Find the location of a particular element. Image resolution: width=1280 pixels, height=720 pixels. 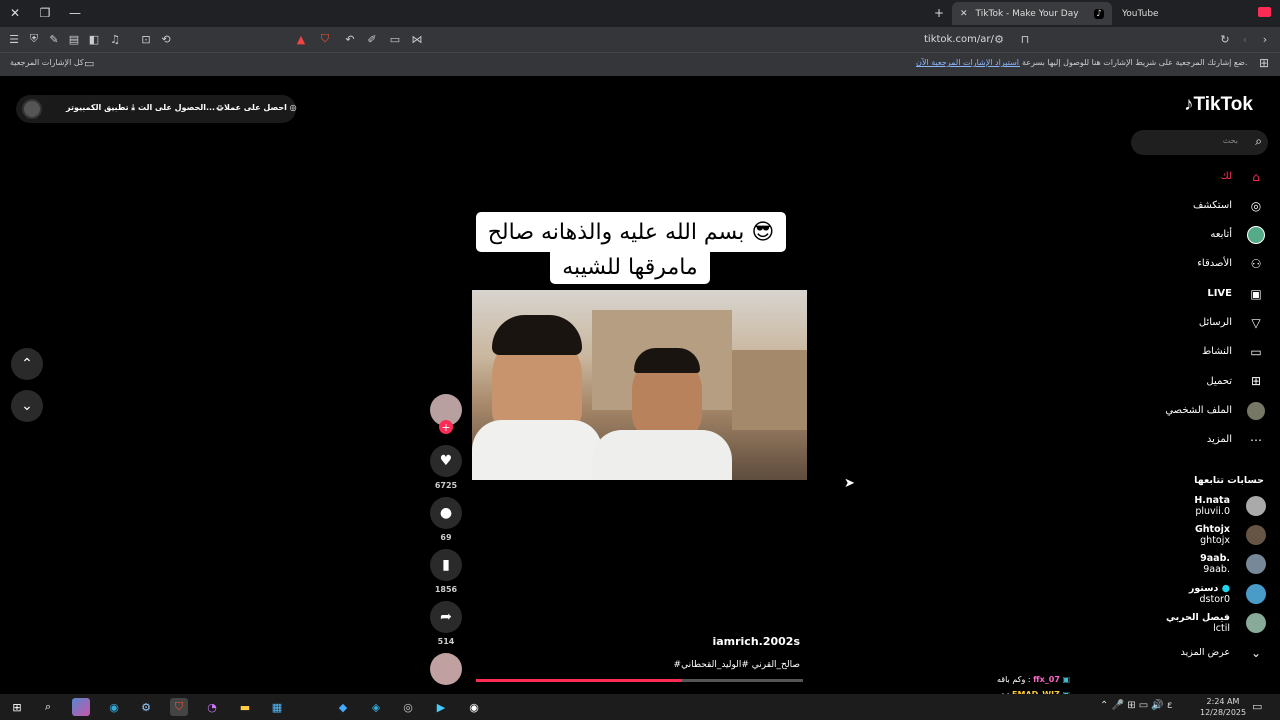

sidebar-icon: ◧ is located at coordinates (94, 39).